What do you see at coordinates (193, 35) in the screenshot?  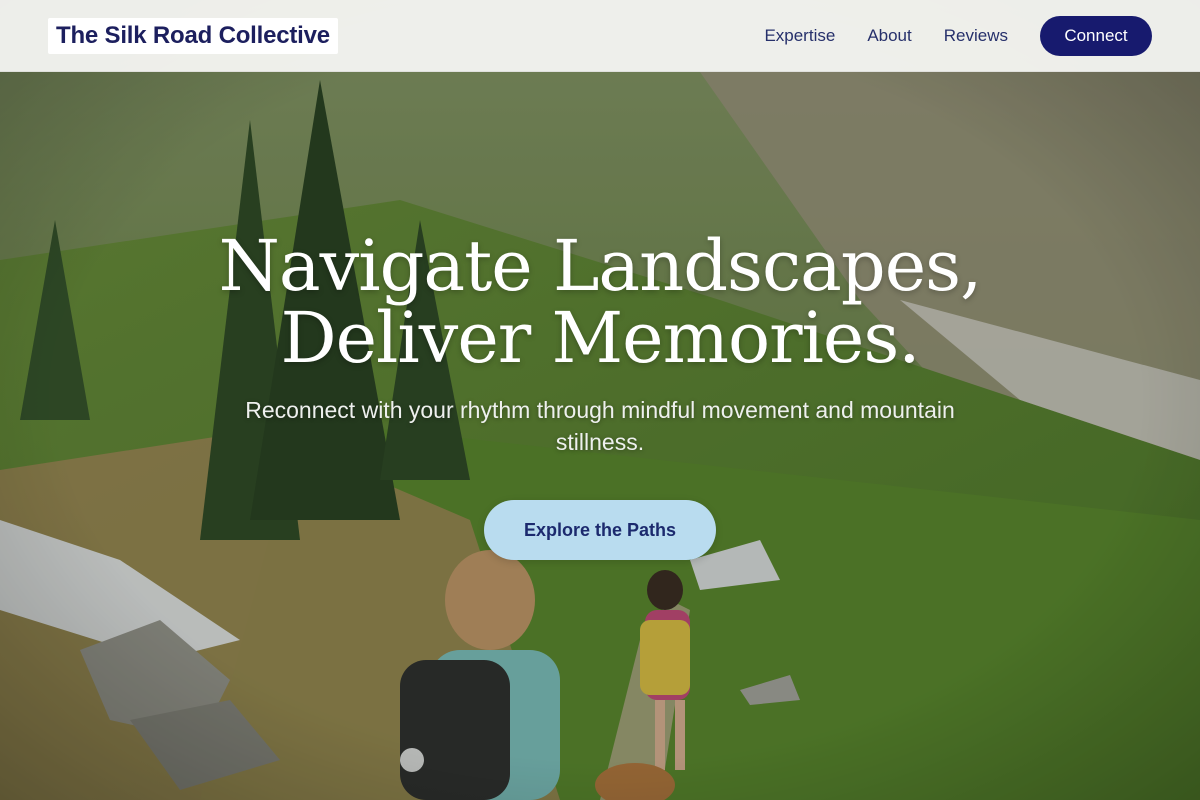 I see `brand-logo: The Silk Road Collective` at bounding box center [193, 35].